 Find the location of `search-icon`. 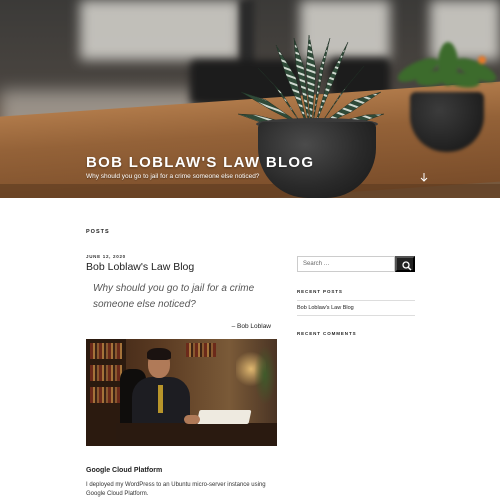

search-icon is located at coordinates (407, 266).